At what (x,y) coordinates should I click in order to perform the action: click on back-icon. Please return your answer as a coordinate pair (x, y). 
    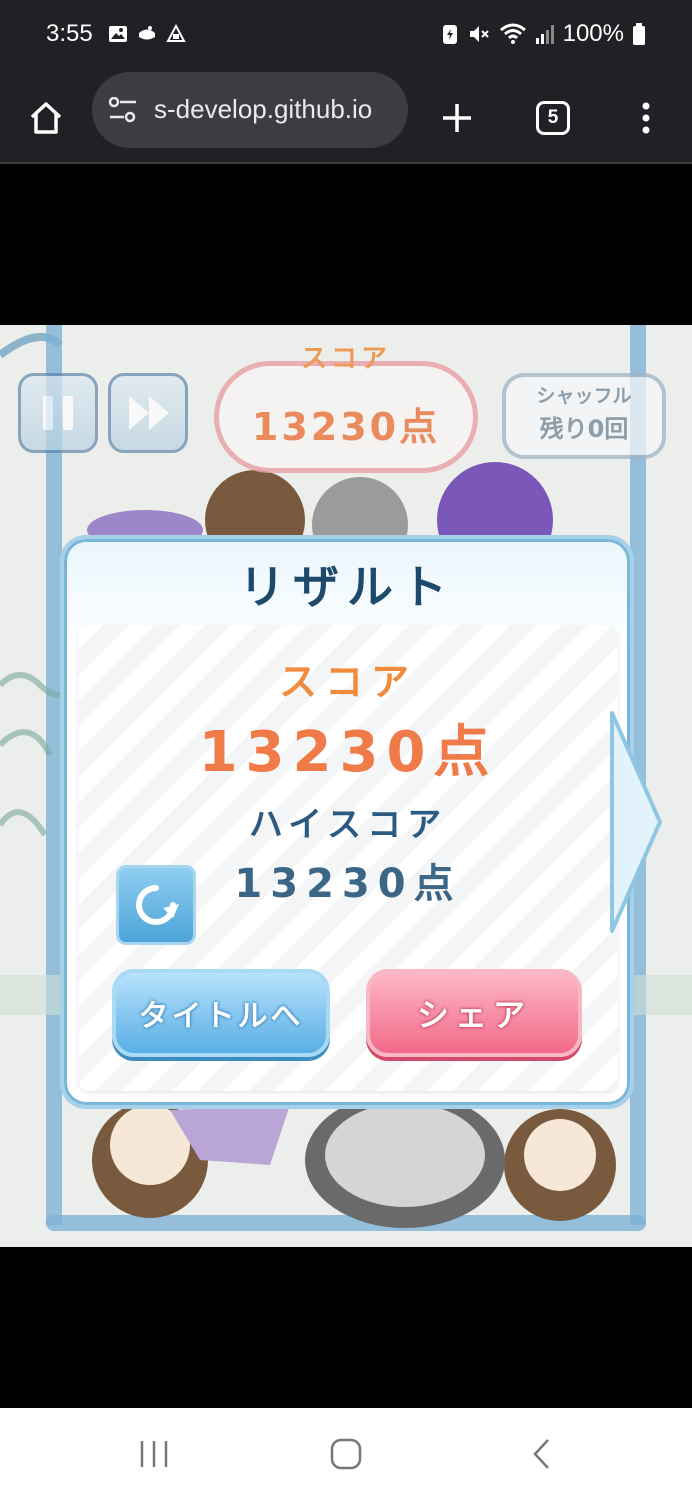
    Looking at the image, I should click on (541, 1454).